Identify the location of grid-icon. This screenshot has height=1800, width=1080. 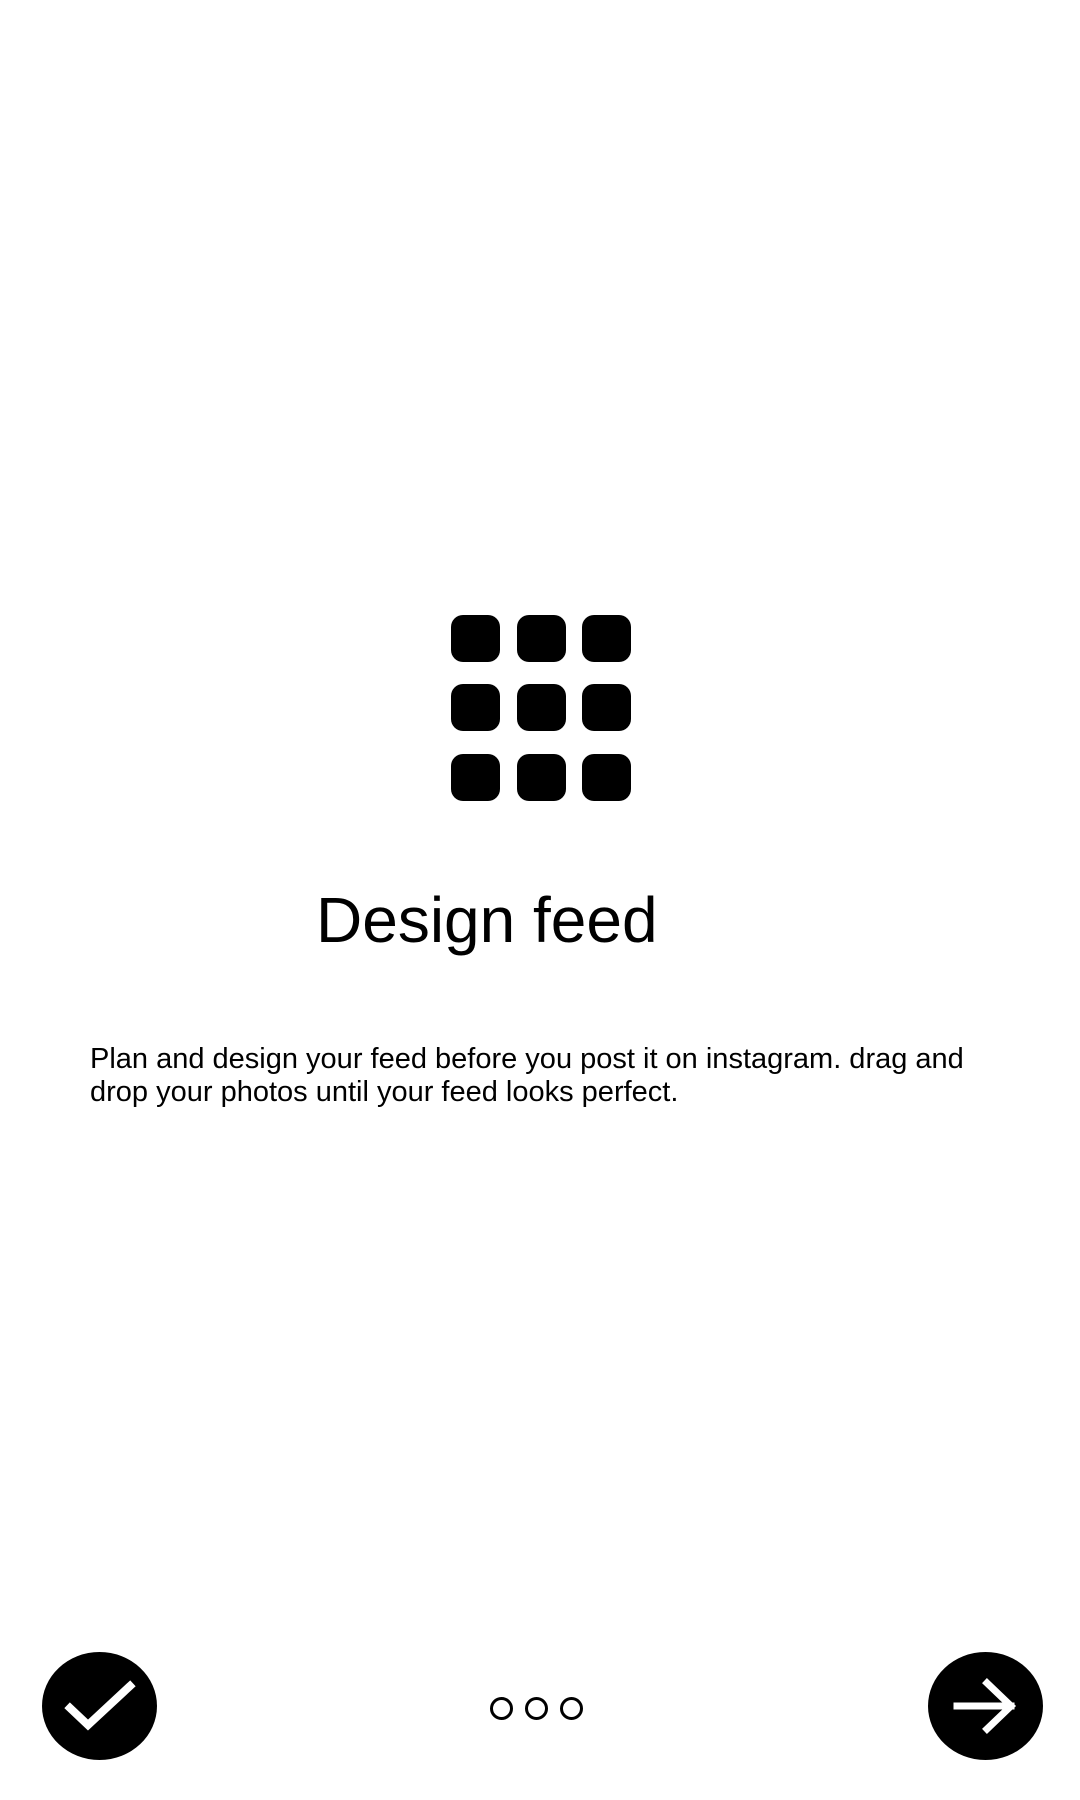
(542, 708).